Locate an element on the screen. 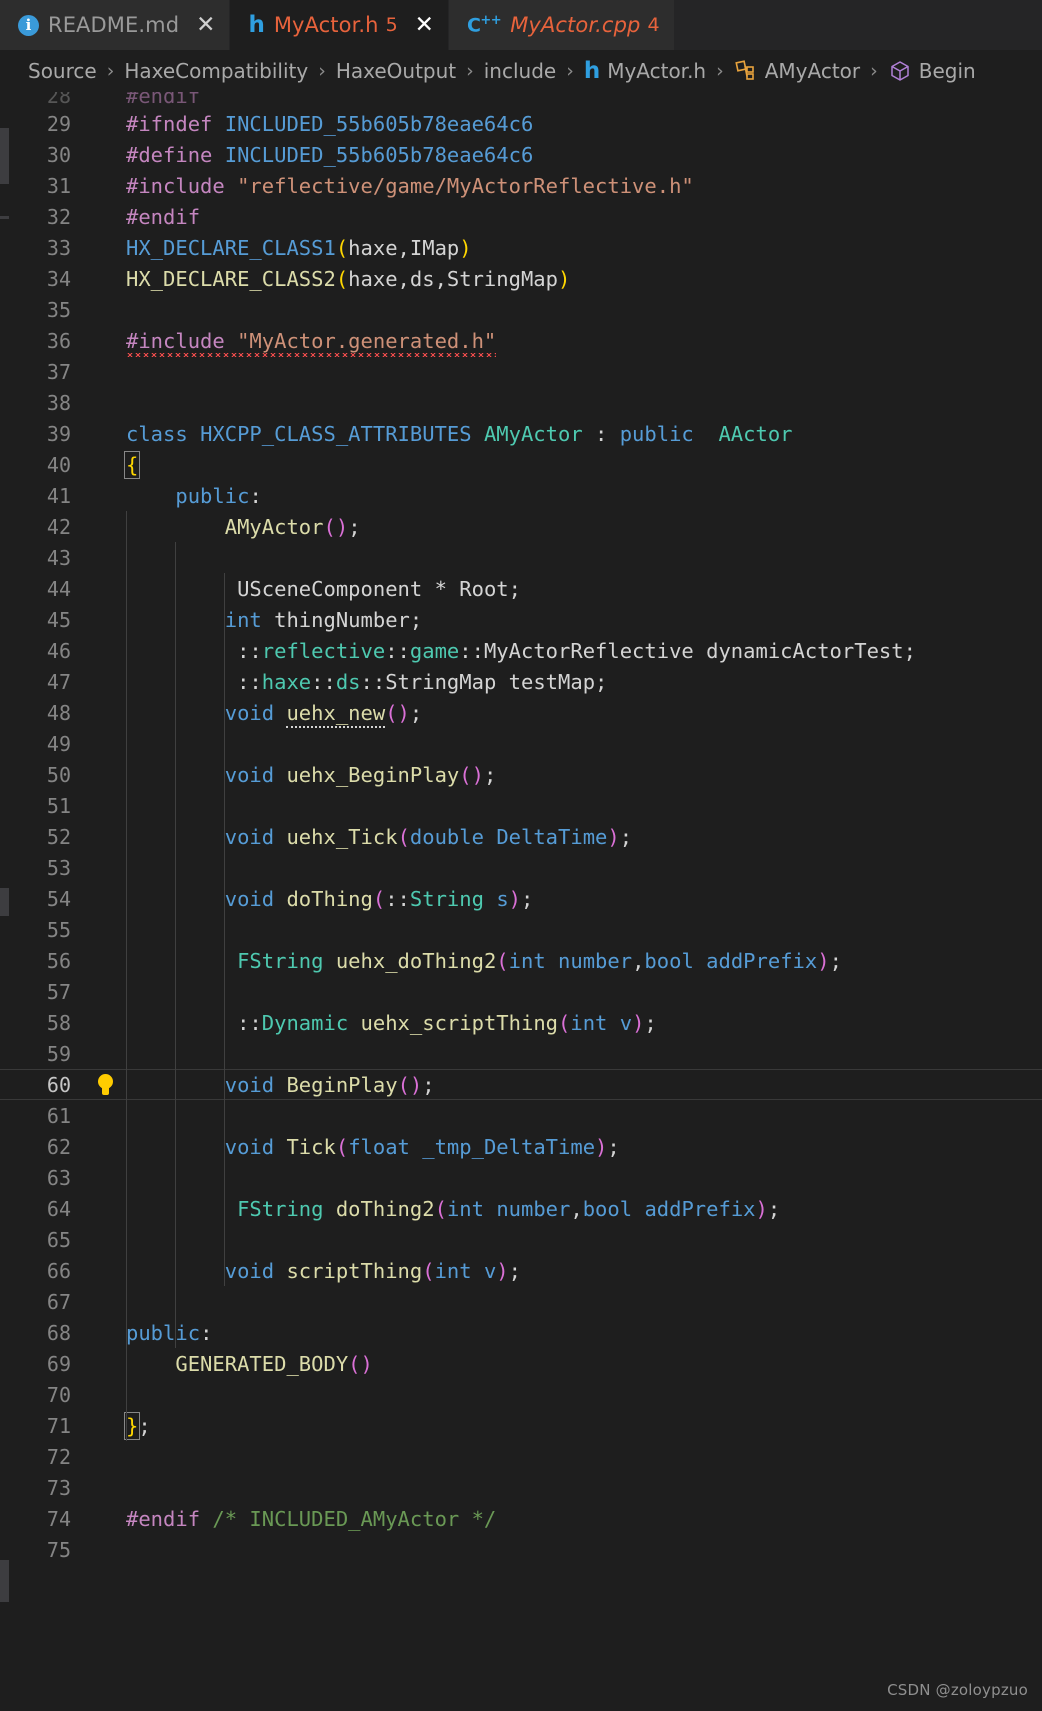 This screenshot has height=1711, width=1042. editor-tab-myactor-h: h MyActor.h 5 ✕ is located at coordinates (339, 25).